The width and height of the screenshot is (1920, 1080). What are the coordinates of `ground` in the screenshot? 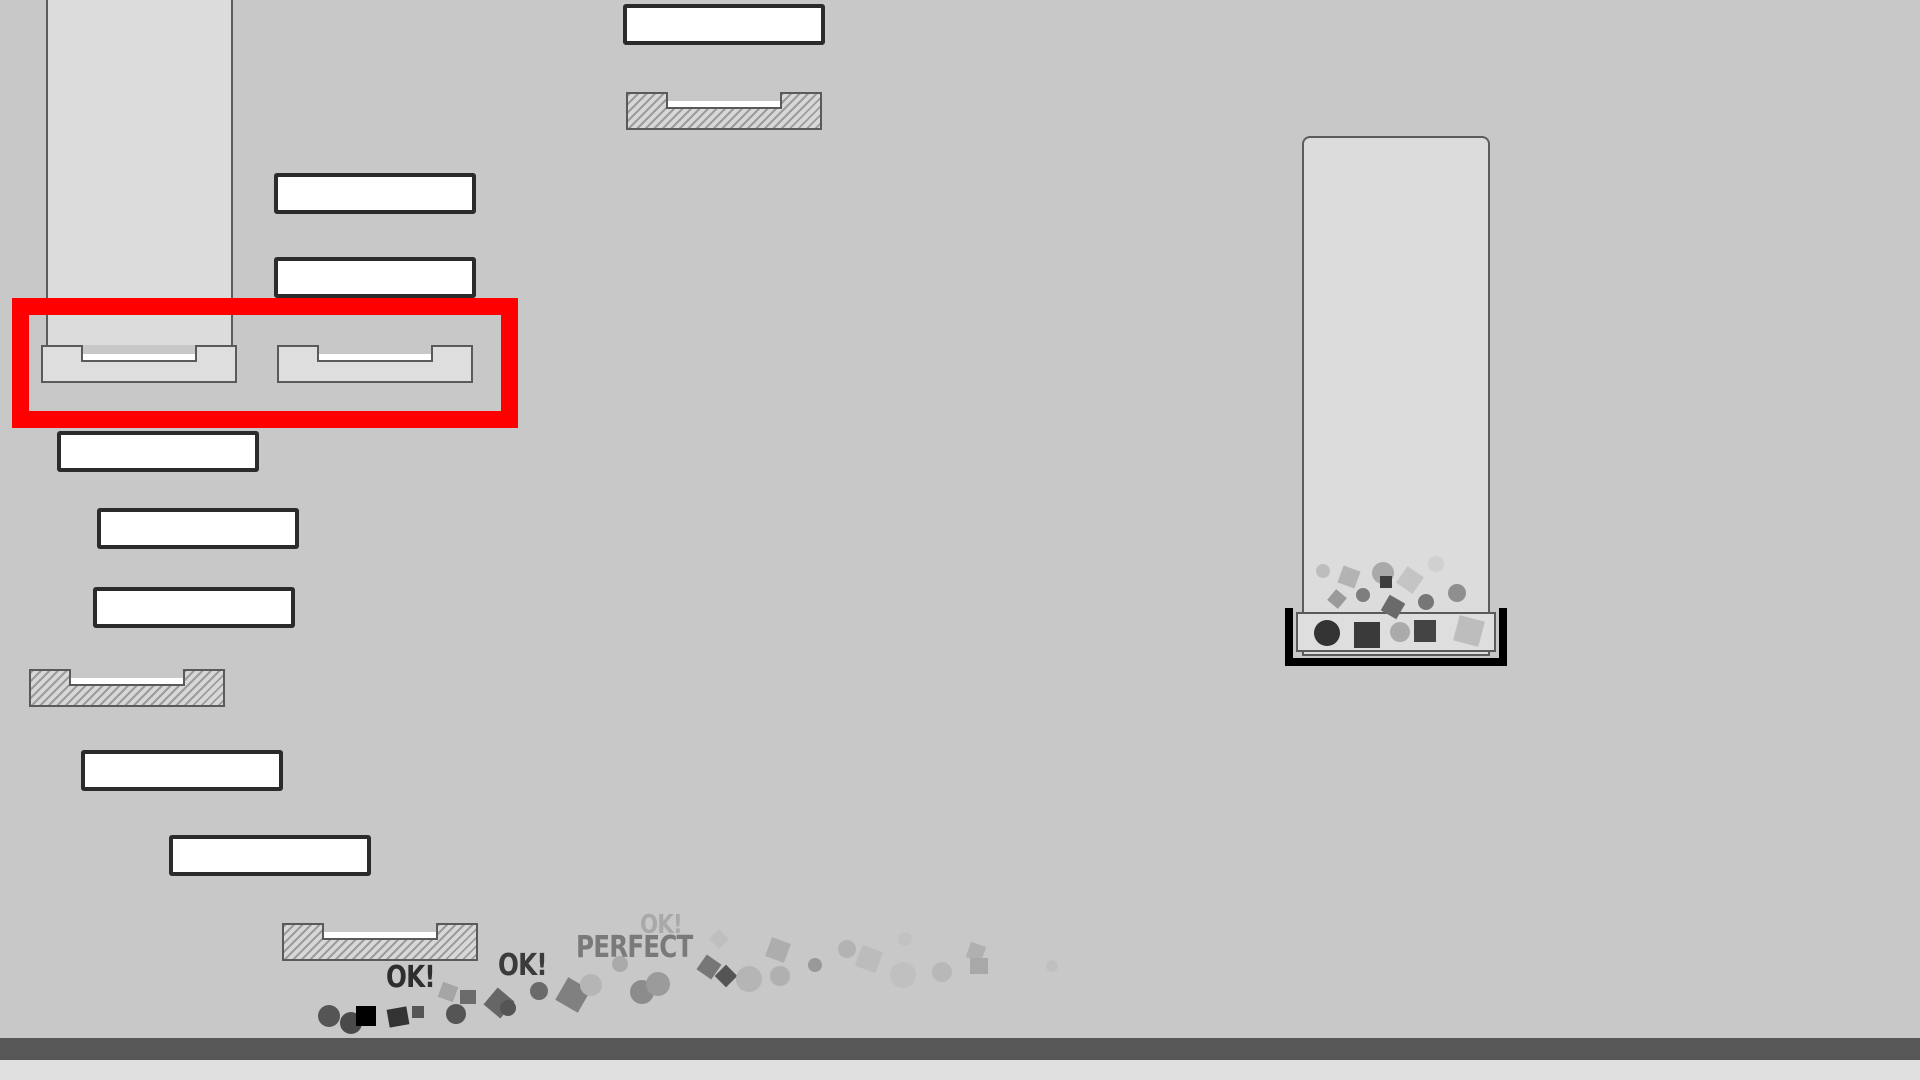 It's located at (960, 1049).